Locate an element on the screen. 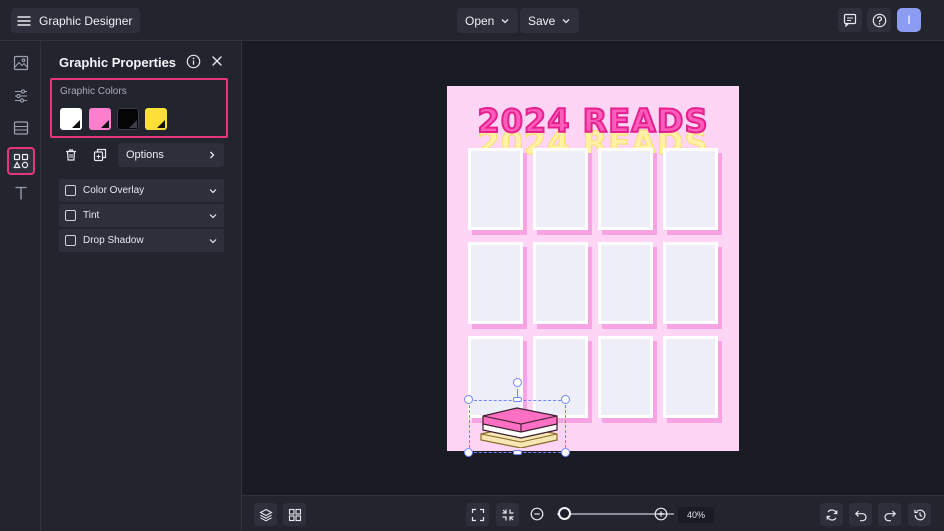 The width and height of the screenshot is (944, 531). image-icon is located at coordinates (21, 63).